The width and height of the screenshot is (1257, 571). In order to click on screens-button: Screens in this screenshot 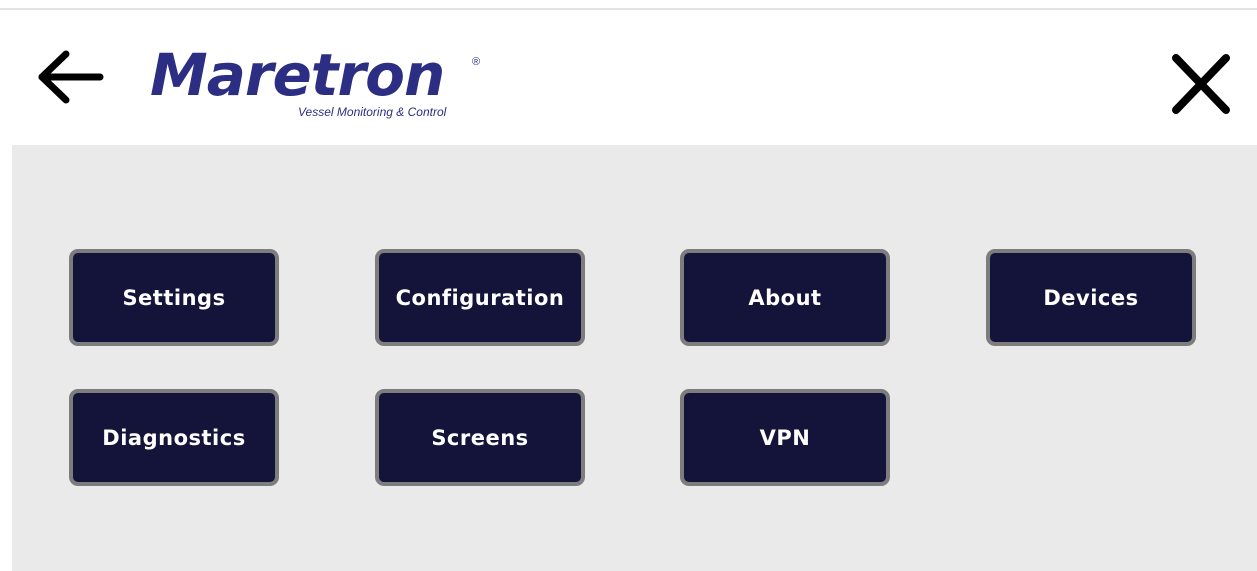, I will do `click(480, 437)`.